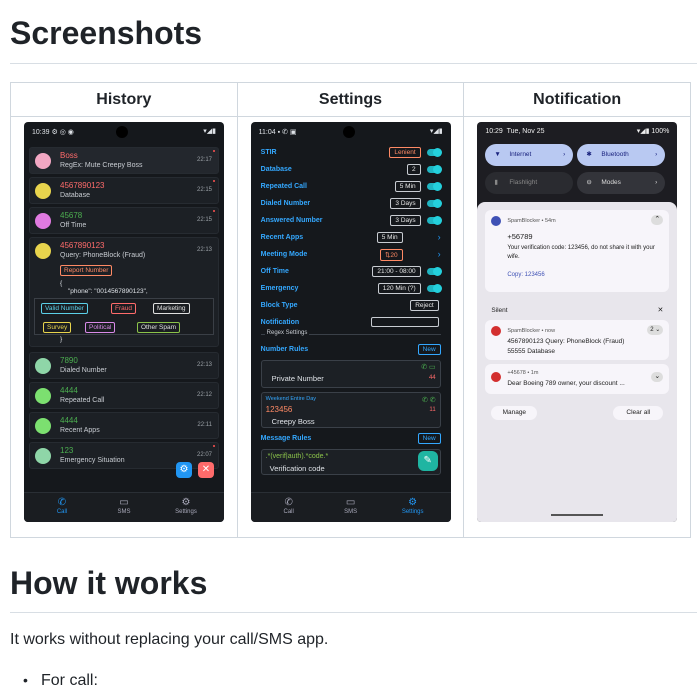 This screenshot has width=697, height=697. I want to click on history-row: 4567890123 Database 22:15, so click(124, 190).